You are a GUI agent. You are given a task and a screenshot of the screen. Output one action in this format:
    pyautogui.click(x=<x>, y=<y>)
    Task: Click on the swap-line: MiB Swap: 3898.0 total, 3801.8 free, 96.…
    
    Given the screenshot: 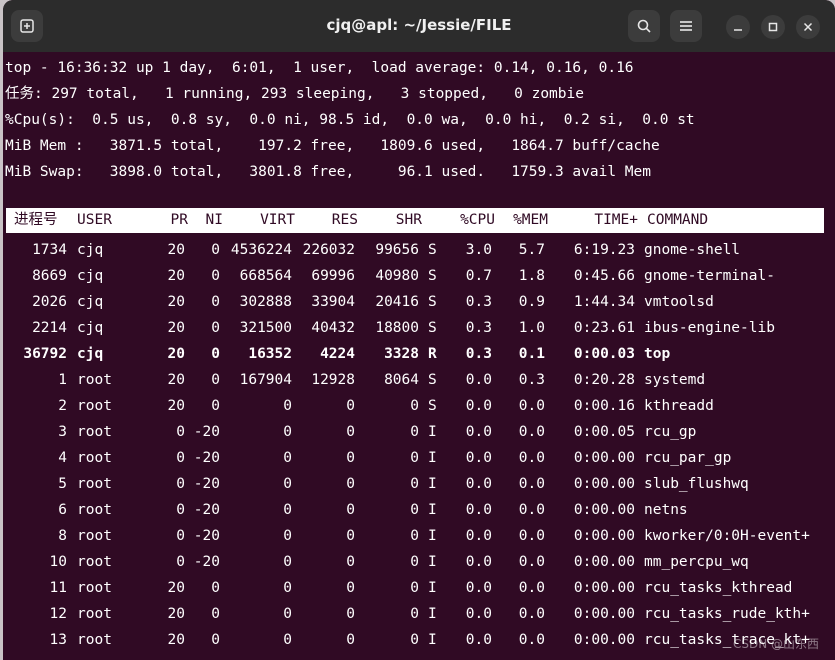 What is the action you would take?
    pyautogui.click(x=328, y=172)
    